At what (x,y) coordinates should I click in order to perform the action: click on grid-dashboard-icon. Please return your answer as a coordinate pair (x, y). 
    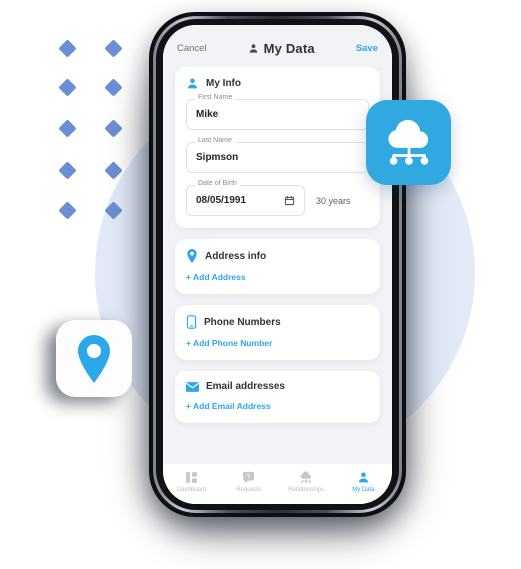
    Looking at the image, I should click on (191, 477).